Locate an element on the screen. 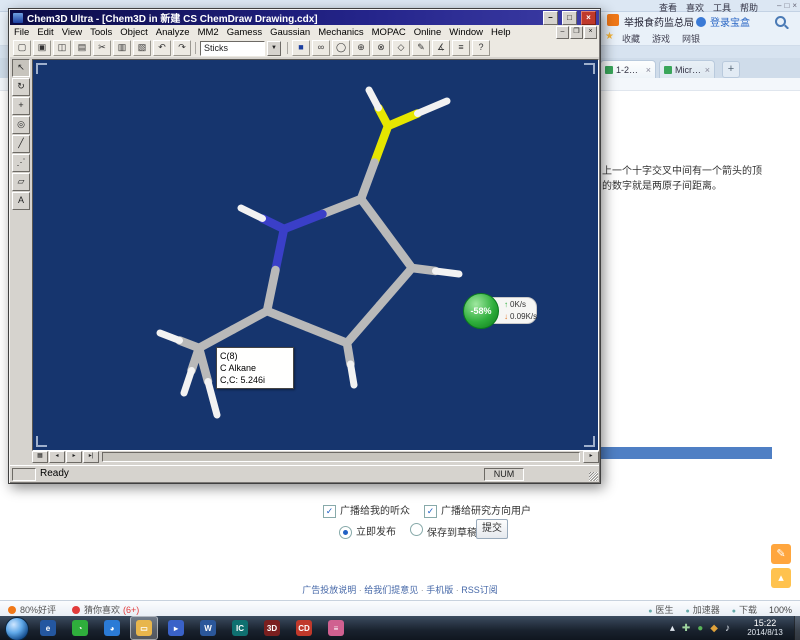 The image size is (800, 640). browser-tab: Micr… × is located at coordinates (687, 69).